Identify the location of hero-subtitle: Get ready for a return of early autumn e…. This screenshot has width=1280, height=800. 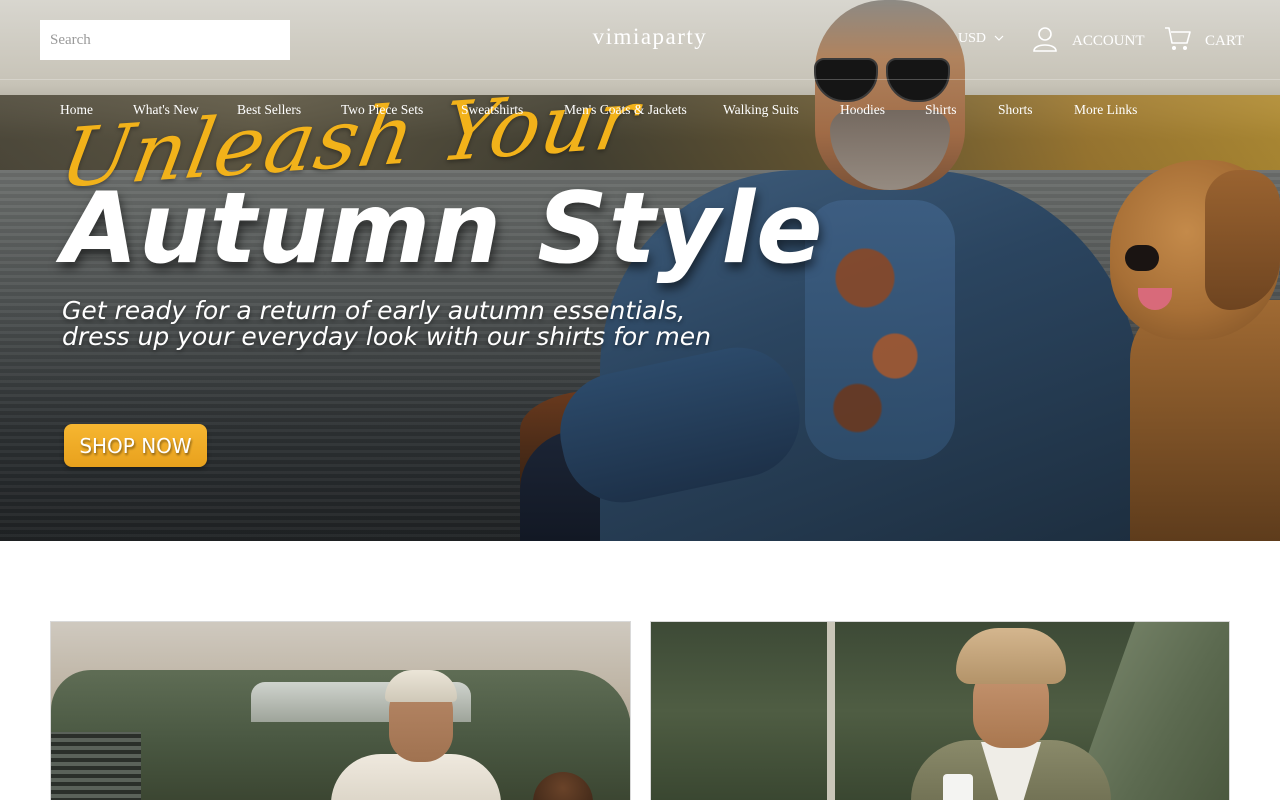
(386, 323).